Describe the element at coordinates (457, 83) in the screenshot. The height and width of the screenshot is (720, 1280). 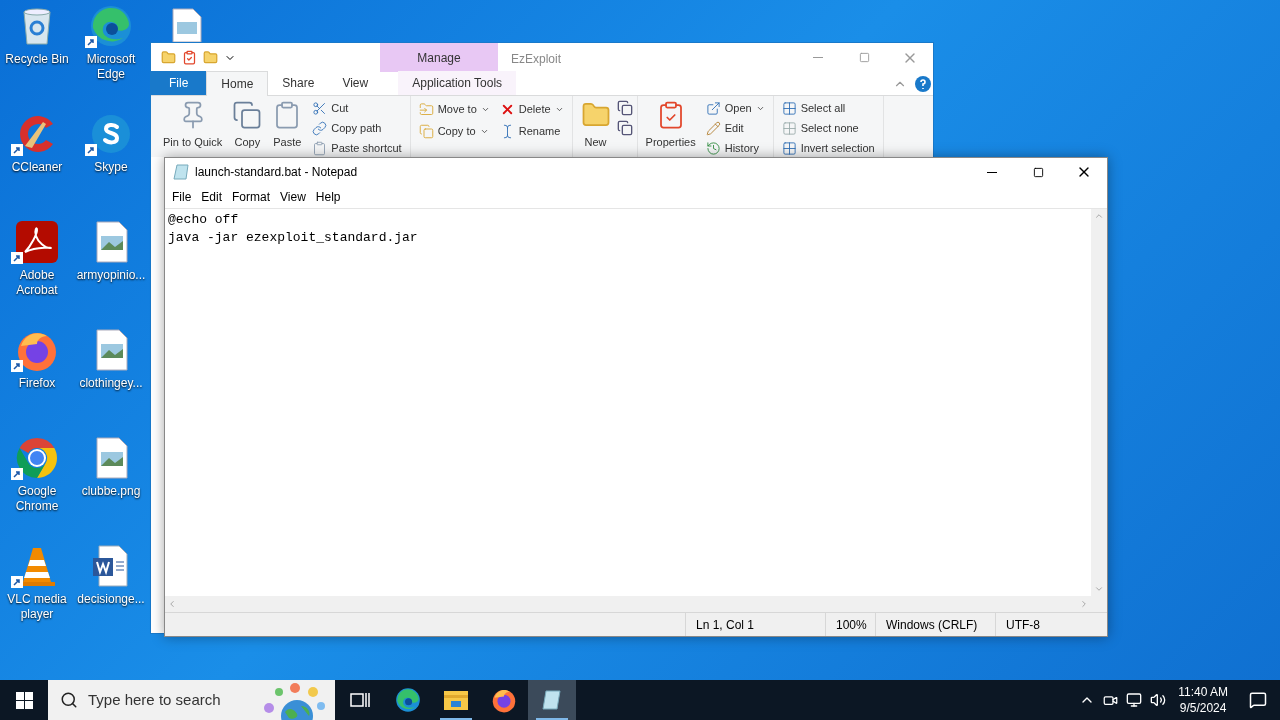
I see `ribbon-tab: Application Tools` at that location.